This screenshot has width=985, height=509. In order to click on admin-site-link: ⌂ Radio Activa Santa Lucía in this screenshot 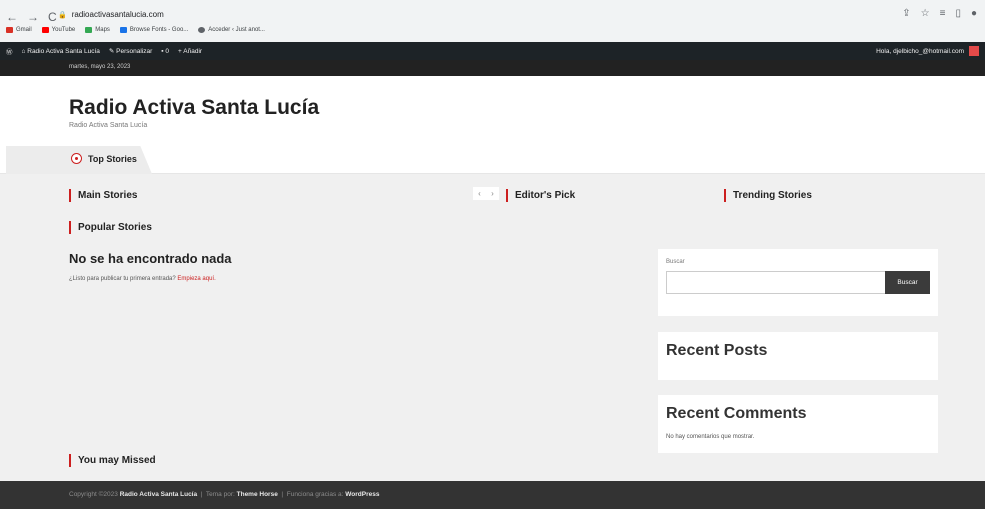, I will do `click(61, 51)`.